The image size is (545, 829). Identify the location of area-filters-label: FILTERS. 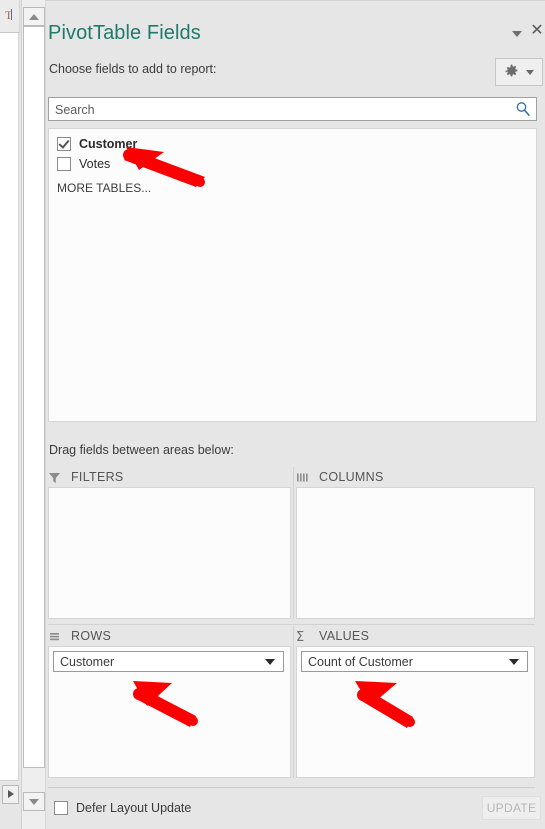
(97, 477).